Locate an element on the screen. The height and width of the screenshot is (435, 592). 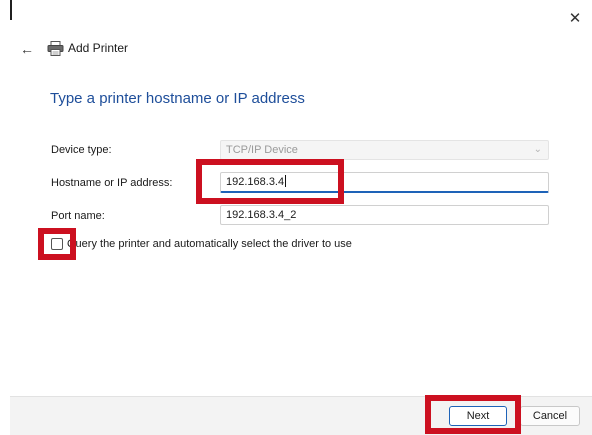
port-name-input: 192.168.3.4_2 is located at coordinates (384, 215).